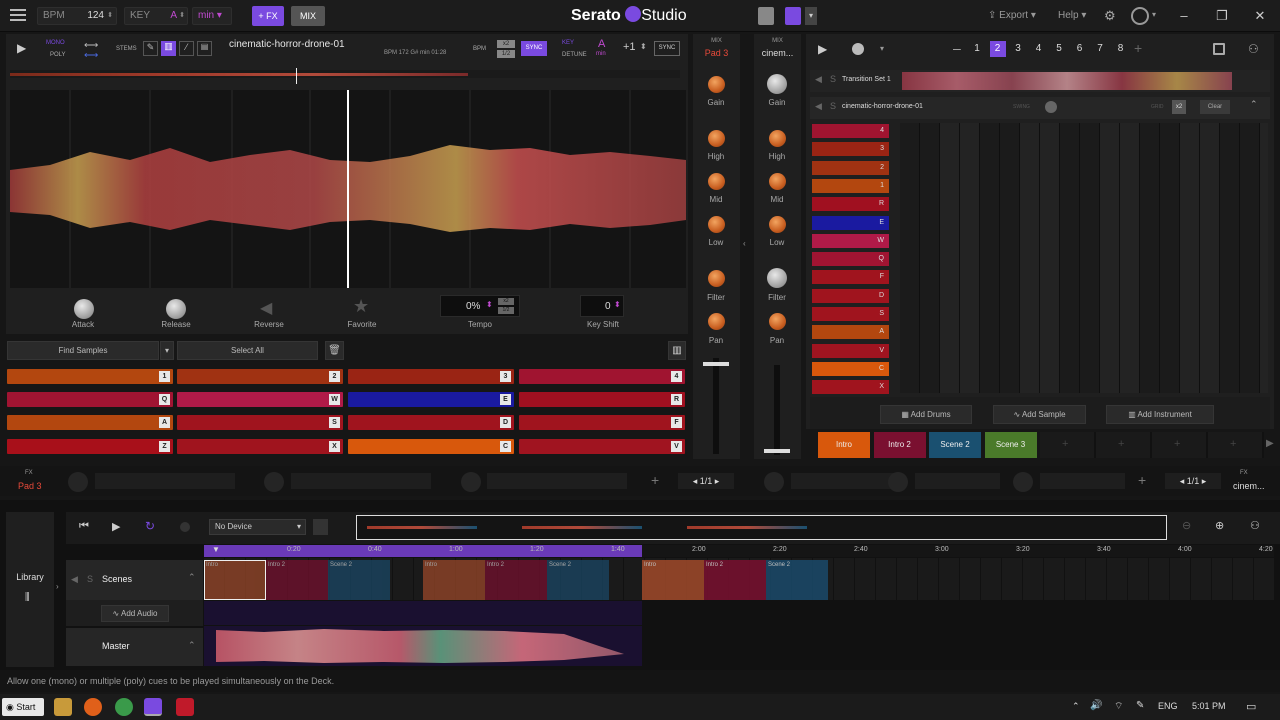 This screenshot has height=720, width=1280. Describe the element at coordinates (1096, 705) in the screenshot. I see `volume-icon: 🔊` at that location.